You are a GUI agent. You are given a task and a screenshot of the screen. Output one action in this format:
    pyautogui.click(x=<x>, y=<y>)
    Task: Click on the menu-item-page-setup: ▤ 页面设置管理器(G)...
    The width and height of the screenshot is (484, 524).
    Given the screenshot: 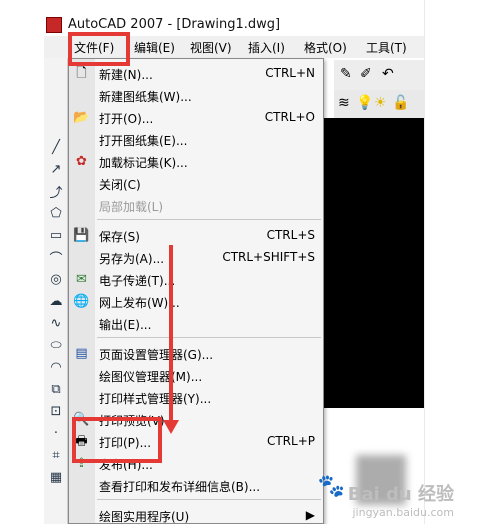 What is the action you would take?
    pyautogui.click(x=196, y=353)
    